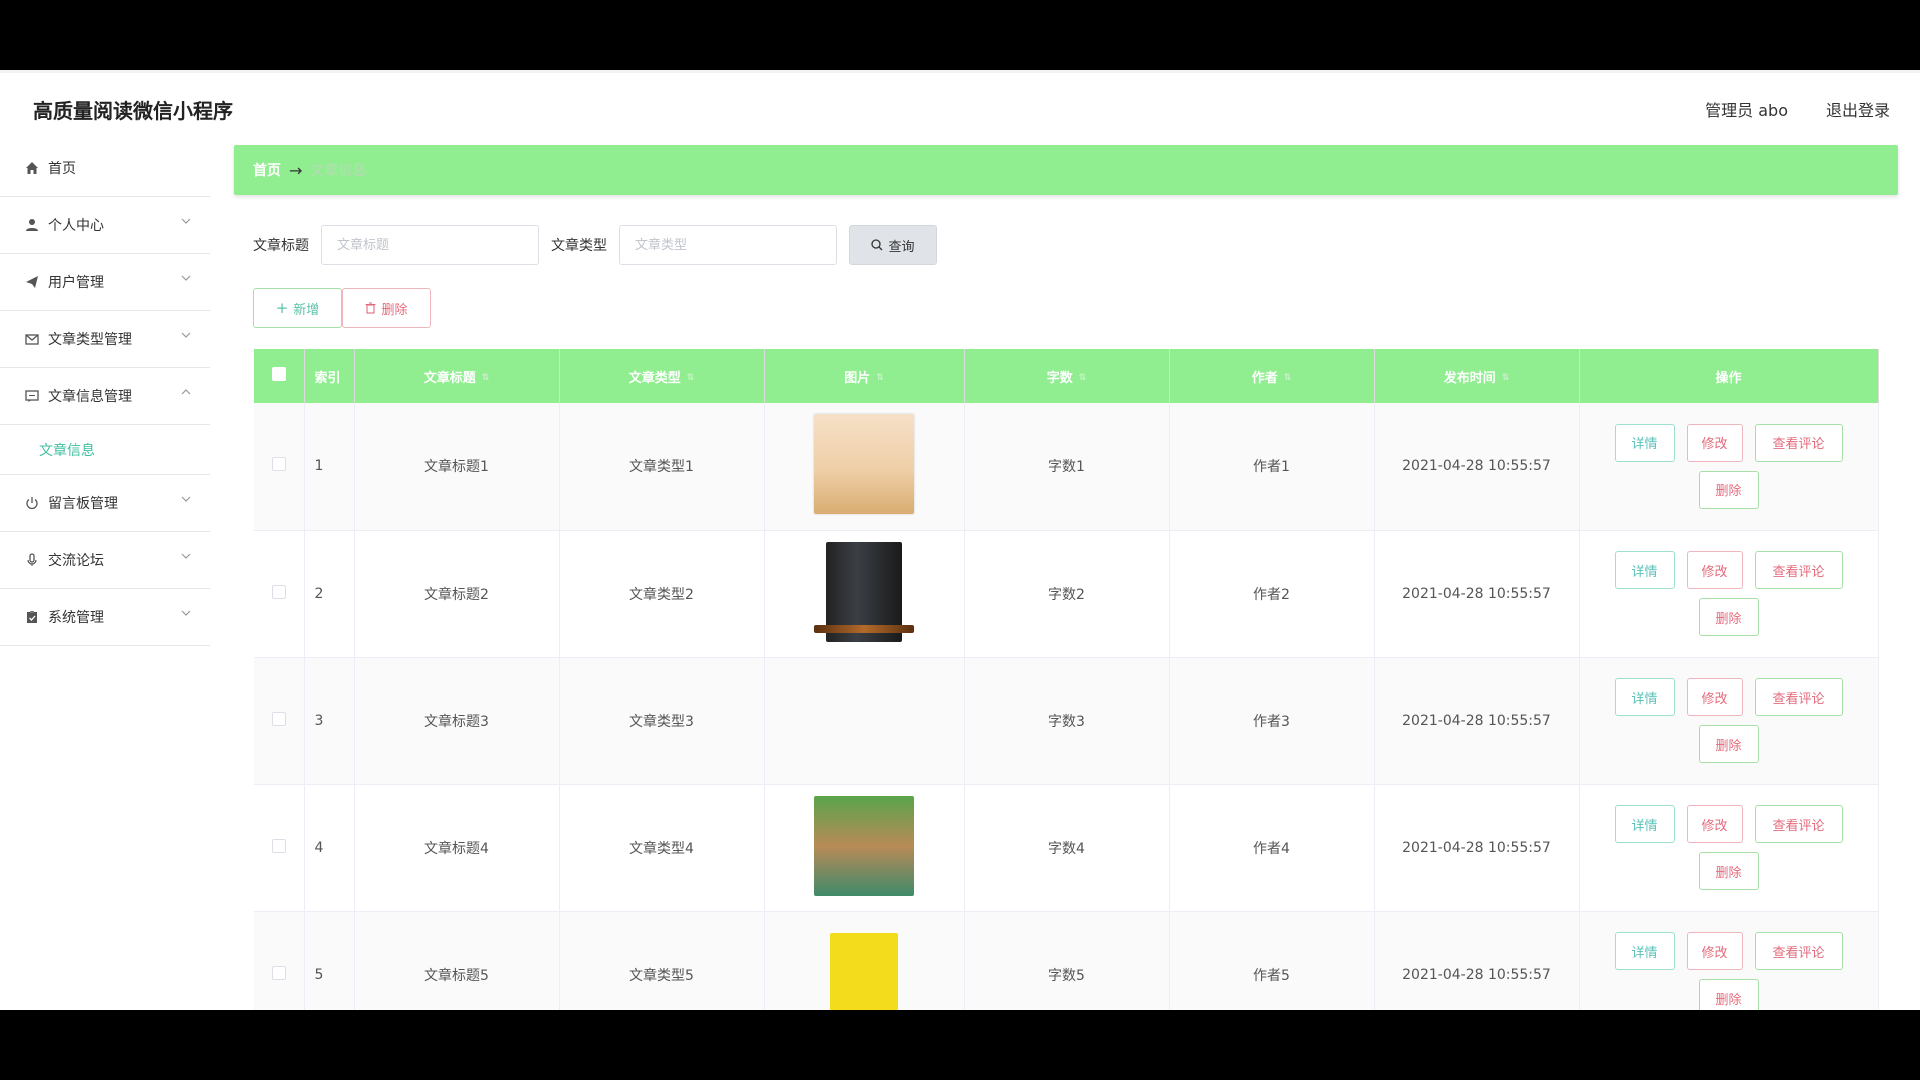 The height and width of the screenshot is (1080, 1920). What do you see at coordinates (76, 226) in the screenshot?
I see `sidebar-item-label: 个人中心` at bounding box center [76, 226].